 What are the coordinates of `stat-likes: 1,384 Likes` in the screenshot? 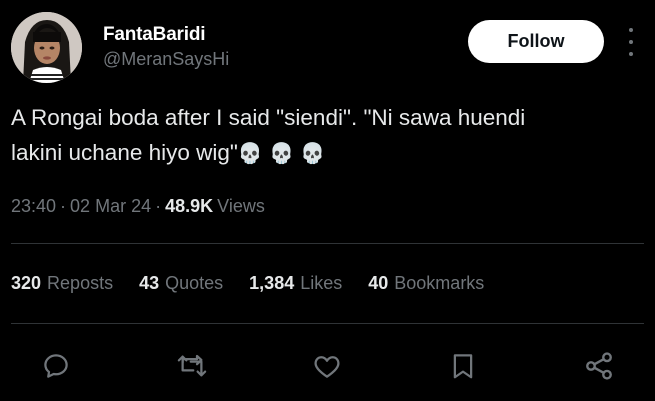 It's located at (295, 283).